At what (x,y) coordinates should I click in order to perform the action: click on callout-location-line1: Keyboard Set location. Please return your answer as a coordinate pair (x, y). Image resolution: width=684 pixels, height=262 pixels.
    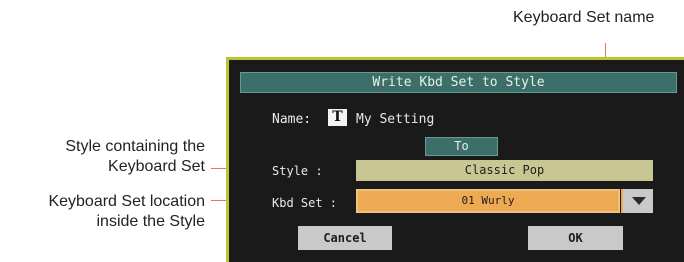
    Looking at the image, I should click on (126, 201).